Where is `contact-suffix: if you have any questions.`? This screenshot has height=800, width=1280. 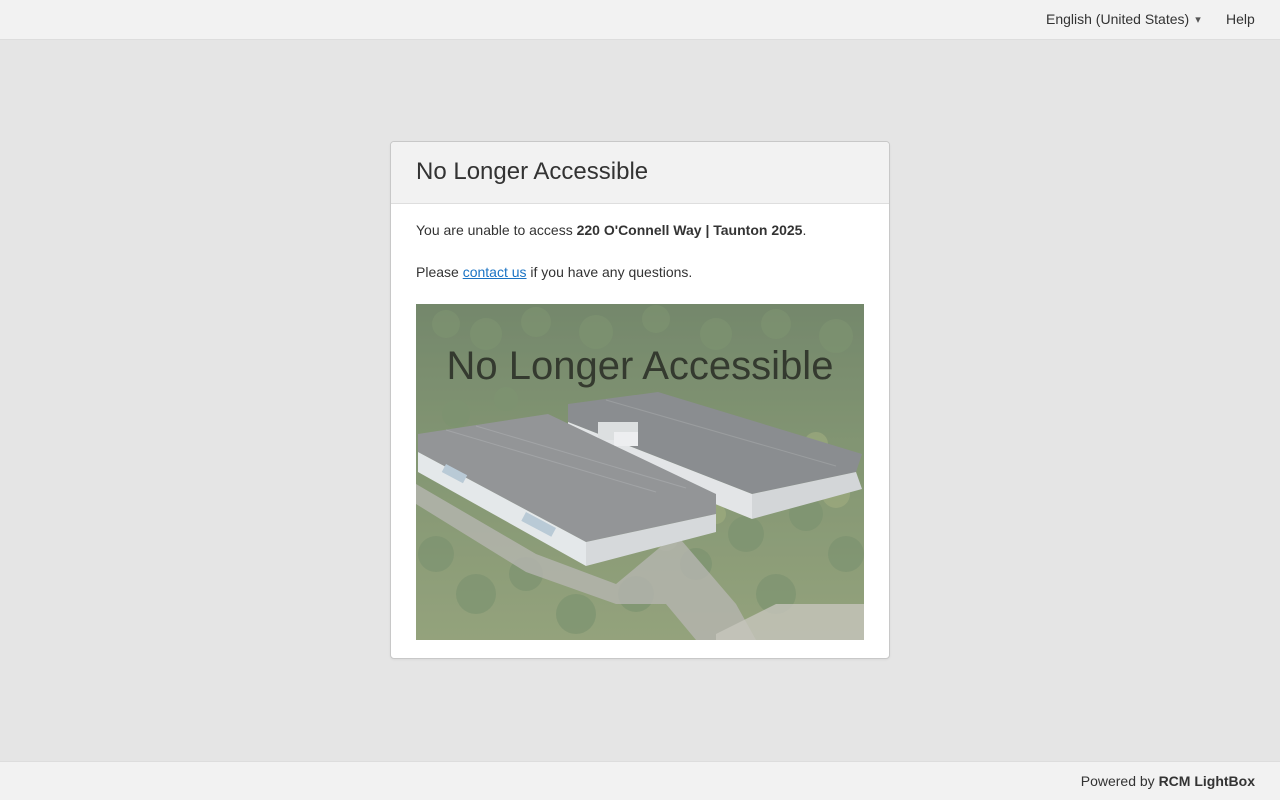 contact-suffix: if you have any questions. is located at coordinates (609, 272).